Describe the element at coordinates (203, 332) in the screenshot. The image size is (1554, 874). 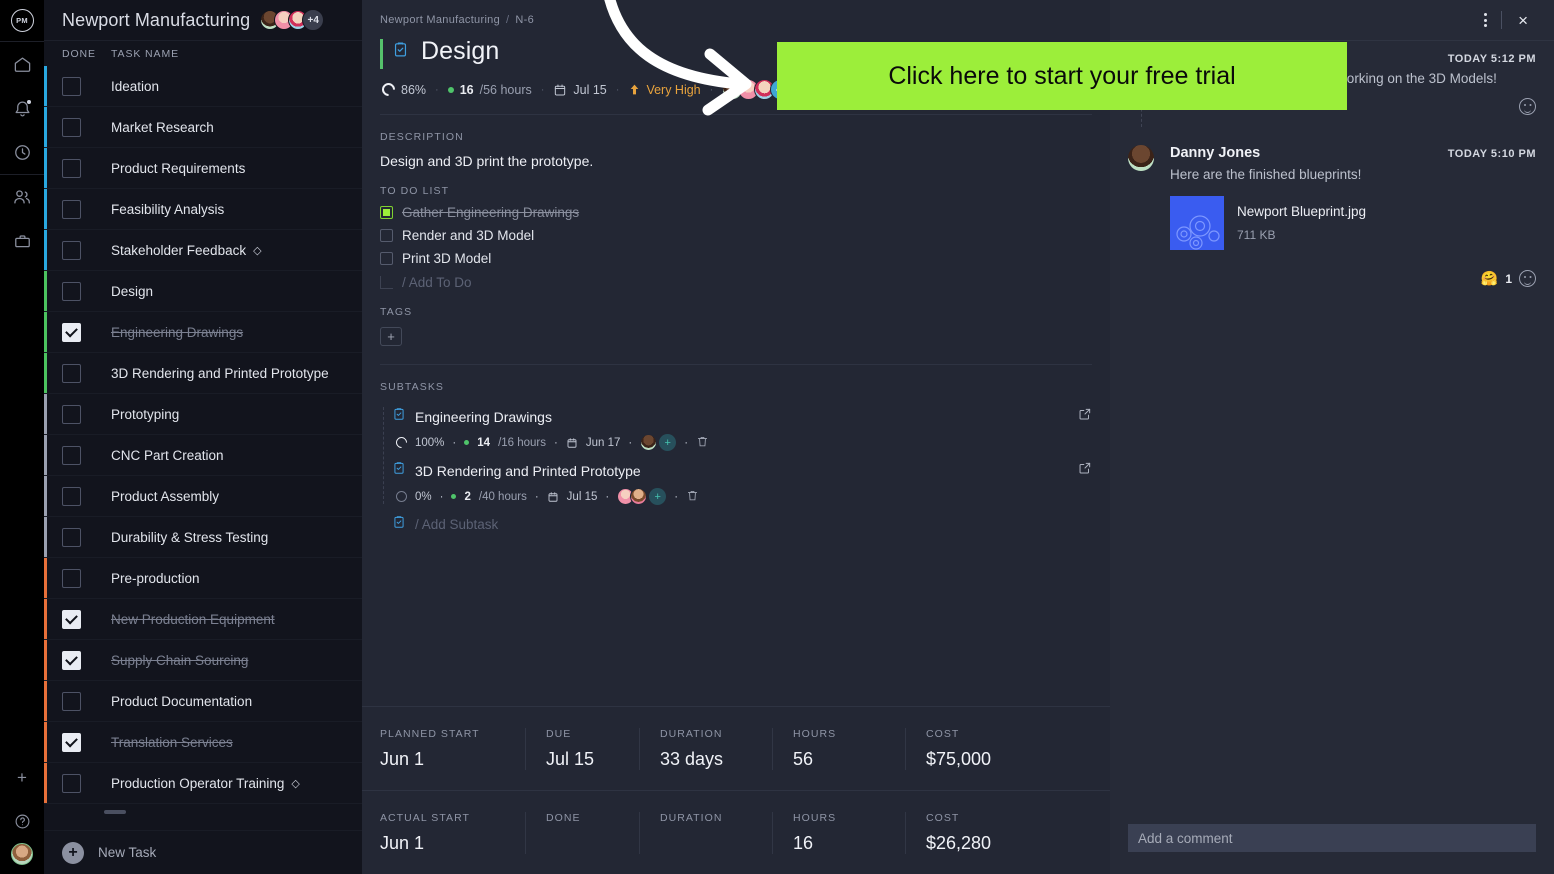
I see `task-list-row: Engineering Drawings` at that location.